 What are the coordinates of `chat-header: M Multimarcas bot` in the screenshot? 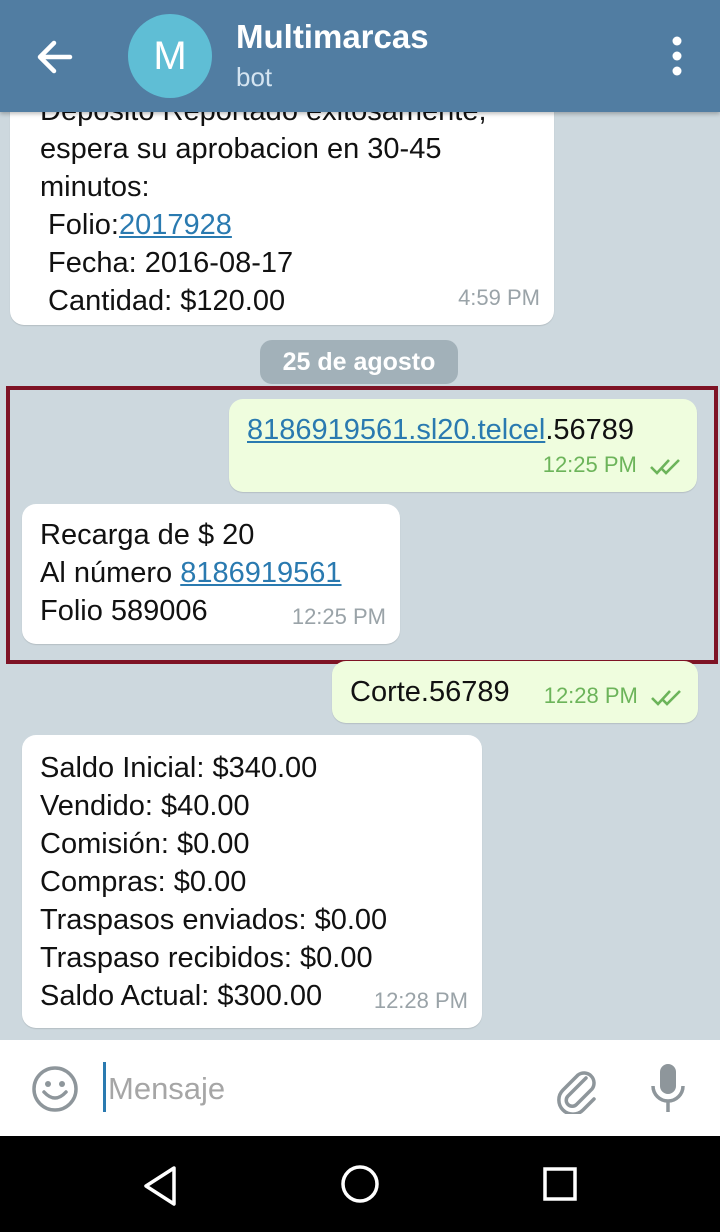 It's located at (360, 56).